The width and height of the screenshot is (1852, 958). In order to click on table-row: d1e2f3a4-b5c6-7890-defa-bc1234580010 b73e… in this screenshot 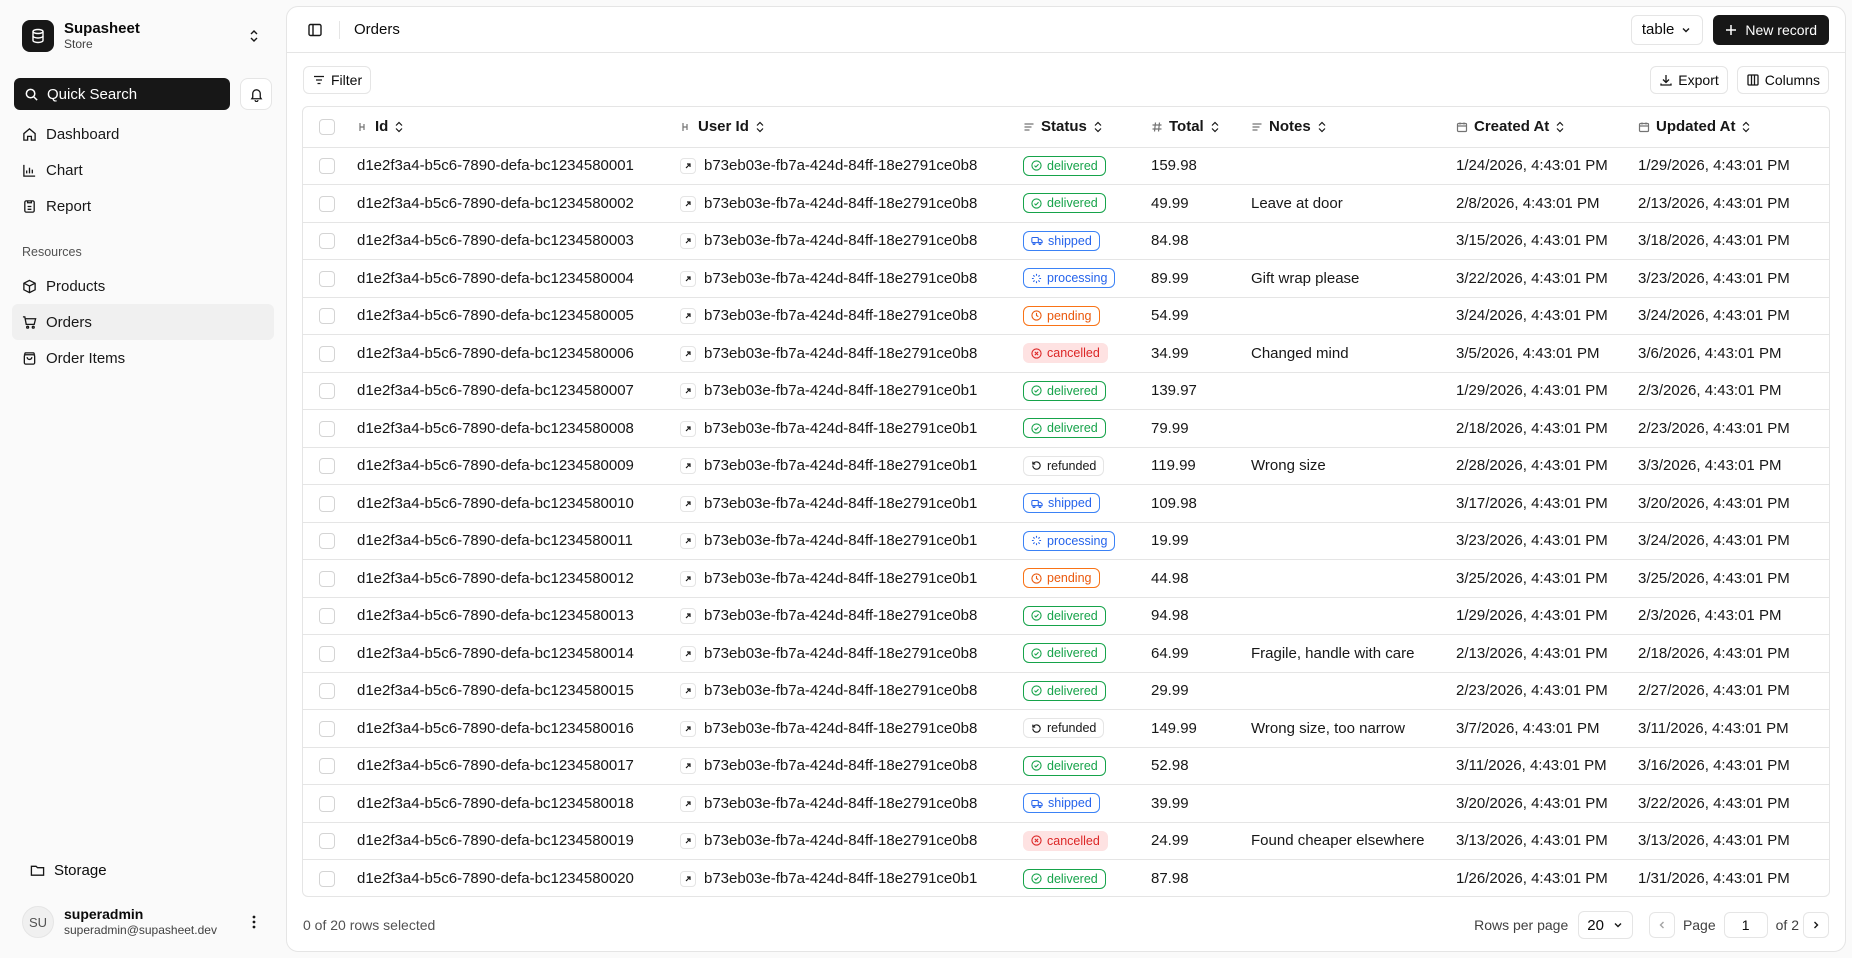, I will do `click(1066, 503)`.